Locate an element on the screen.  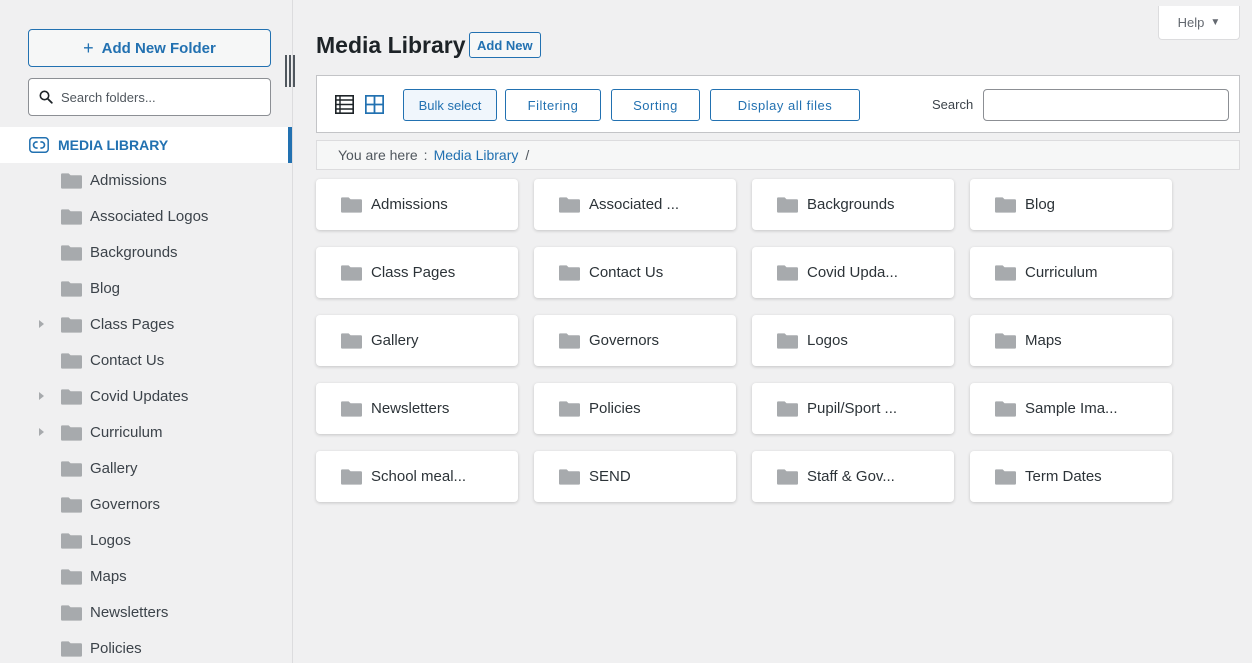
sorting-button: Sorting is located at coordinates (655, 105).